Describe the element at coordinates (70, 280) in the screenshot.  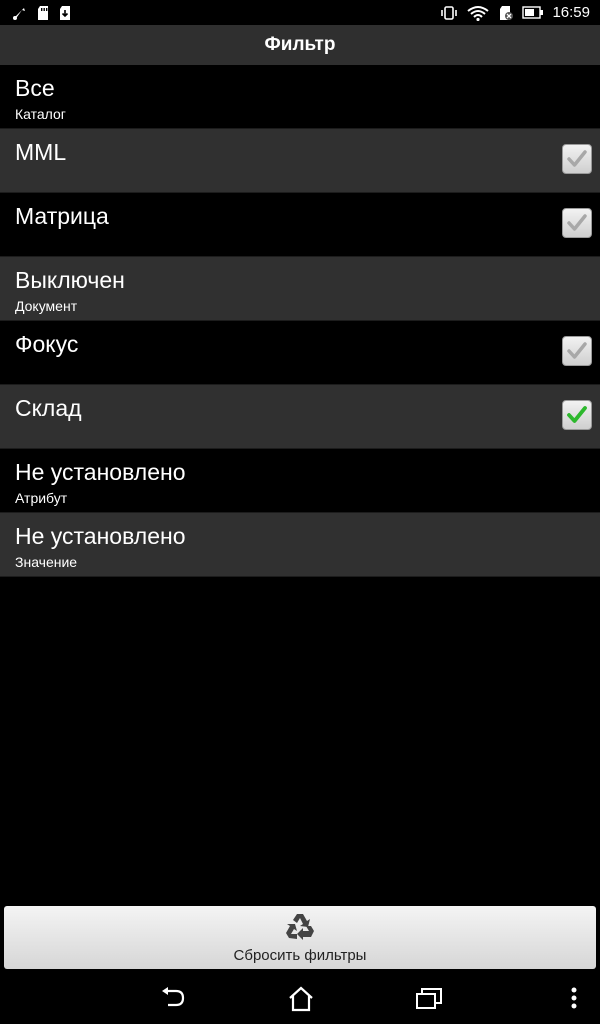
I see `filter-title: Выключен` at that location.